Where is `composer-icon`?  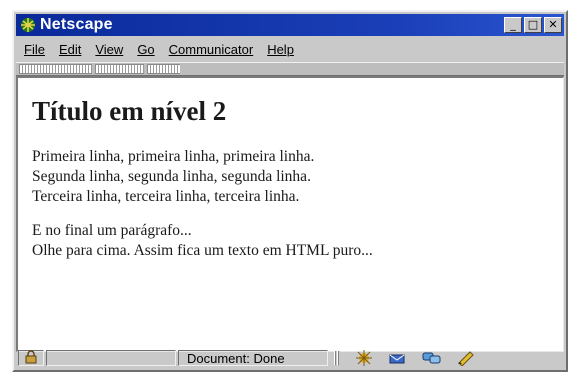
composer-icon is located at coordinates (466, 358).